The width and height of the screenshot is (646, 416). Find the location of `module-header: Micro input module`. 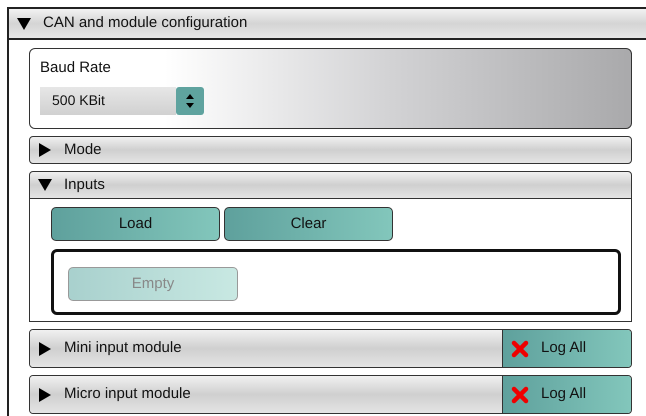

module-header: Micro input module is located at coordinates (266, 394).